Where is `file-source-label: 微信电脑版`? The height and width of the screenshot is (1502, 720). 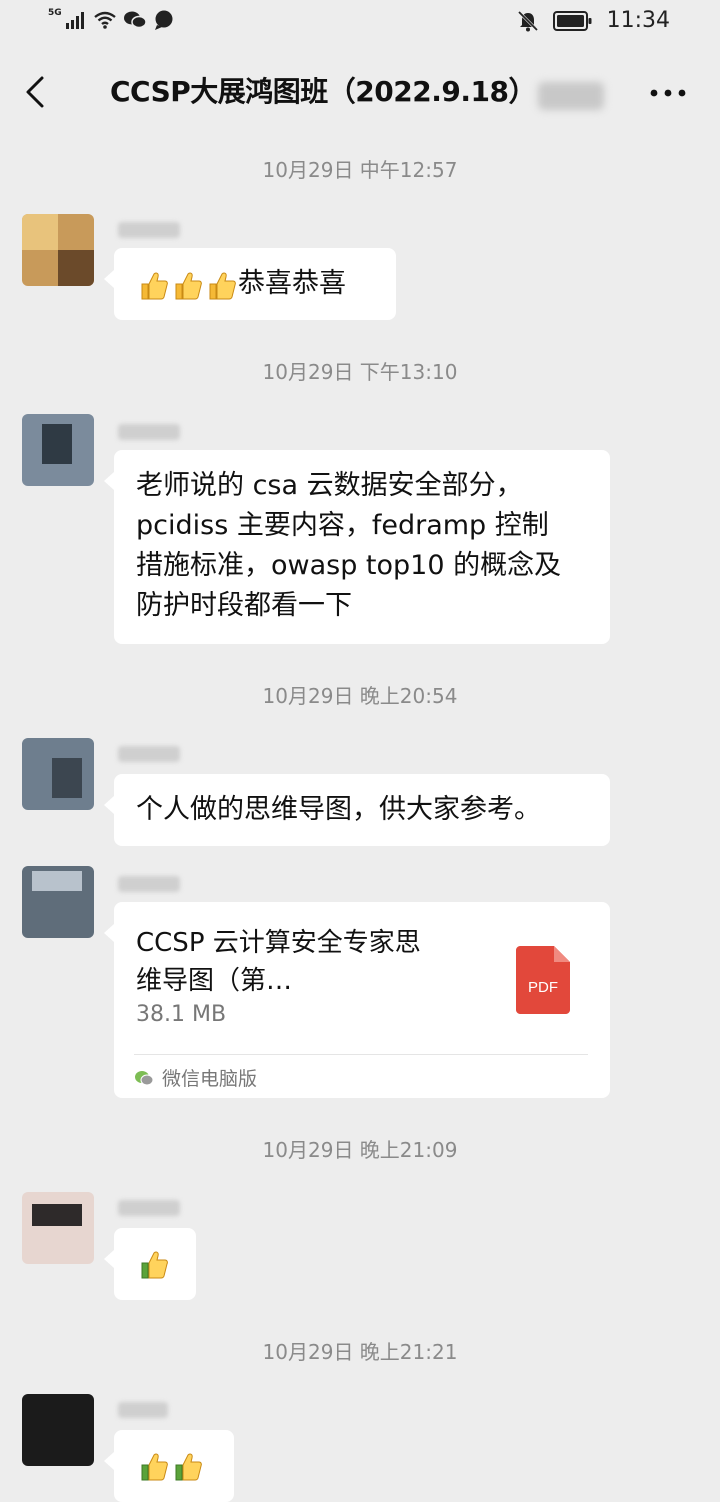 file-source-label: 微信电脑版 is located at coordinates (210, 1079).